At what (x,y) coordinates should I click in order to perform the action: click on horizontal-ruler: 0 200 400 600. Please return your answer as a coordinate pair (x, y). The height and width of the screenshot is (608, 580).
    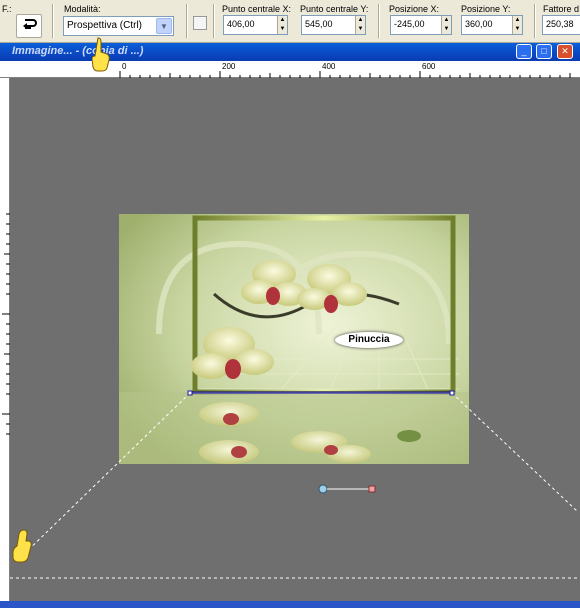
    Looking at the image, I should click on (290, 69).